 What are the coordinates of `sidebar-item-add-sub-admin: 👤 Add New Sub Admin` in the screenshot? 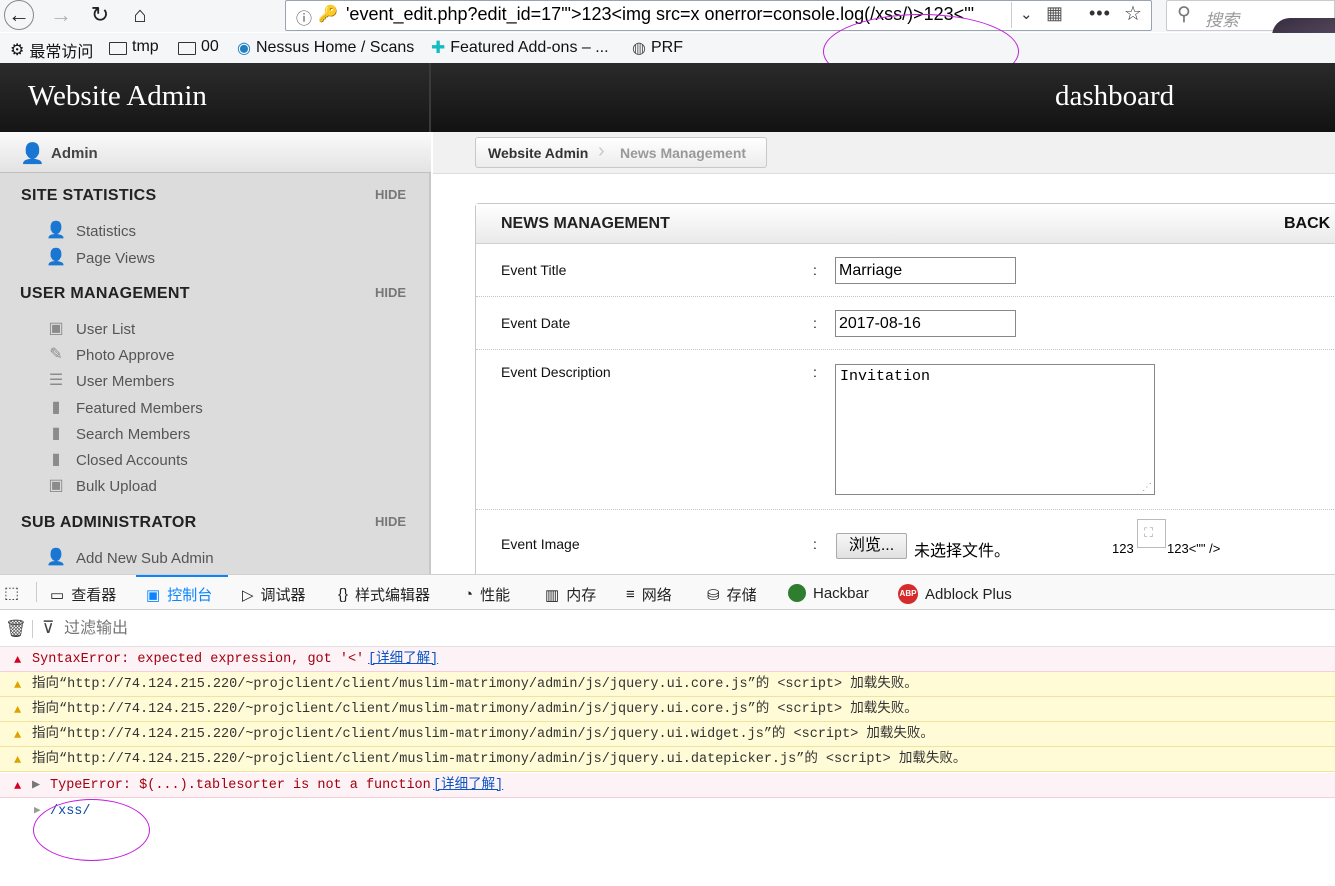 It's located at (130, 558).